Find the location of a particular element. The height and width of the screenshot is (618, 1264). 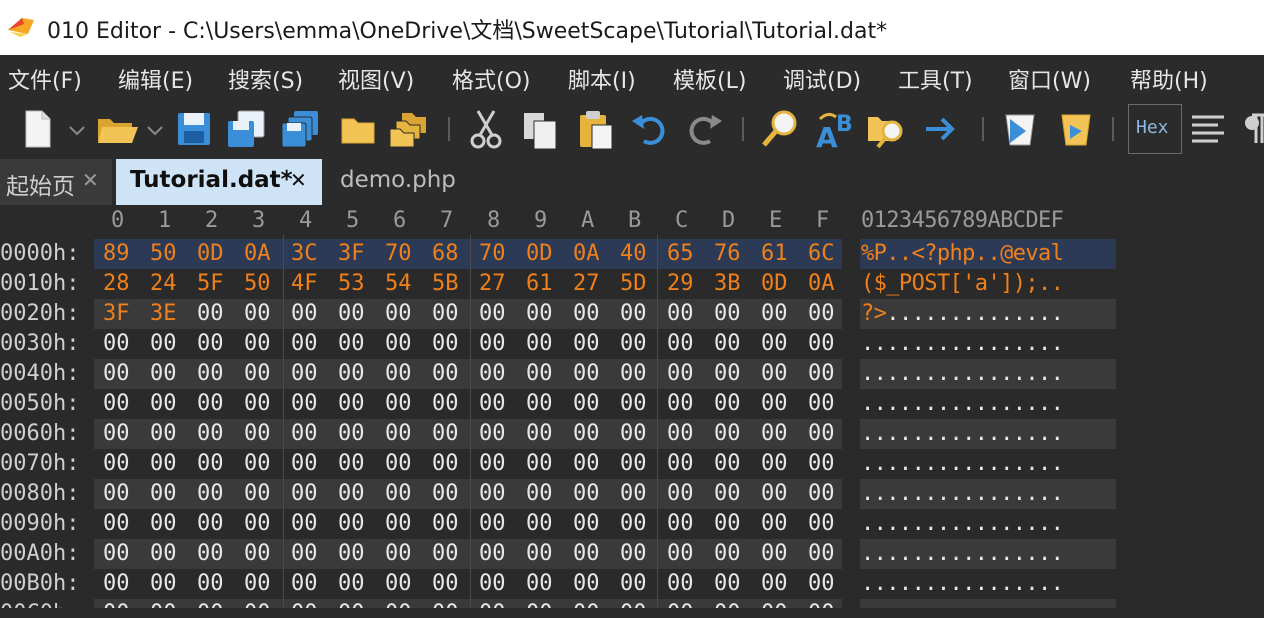

hex-byte: 68 is located at coordinates (445, 253).